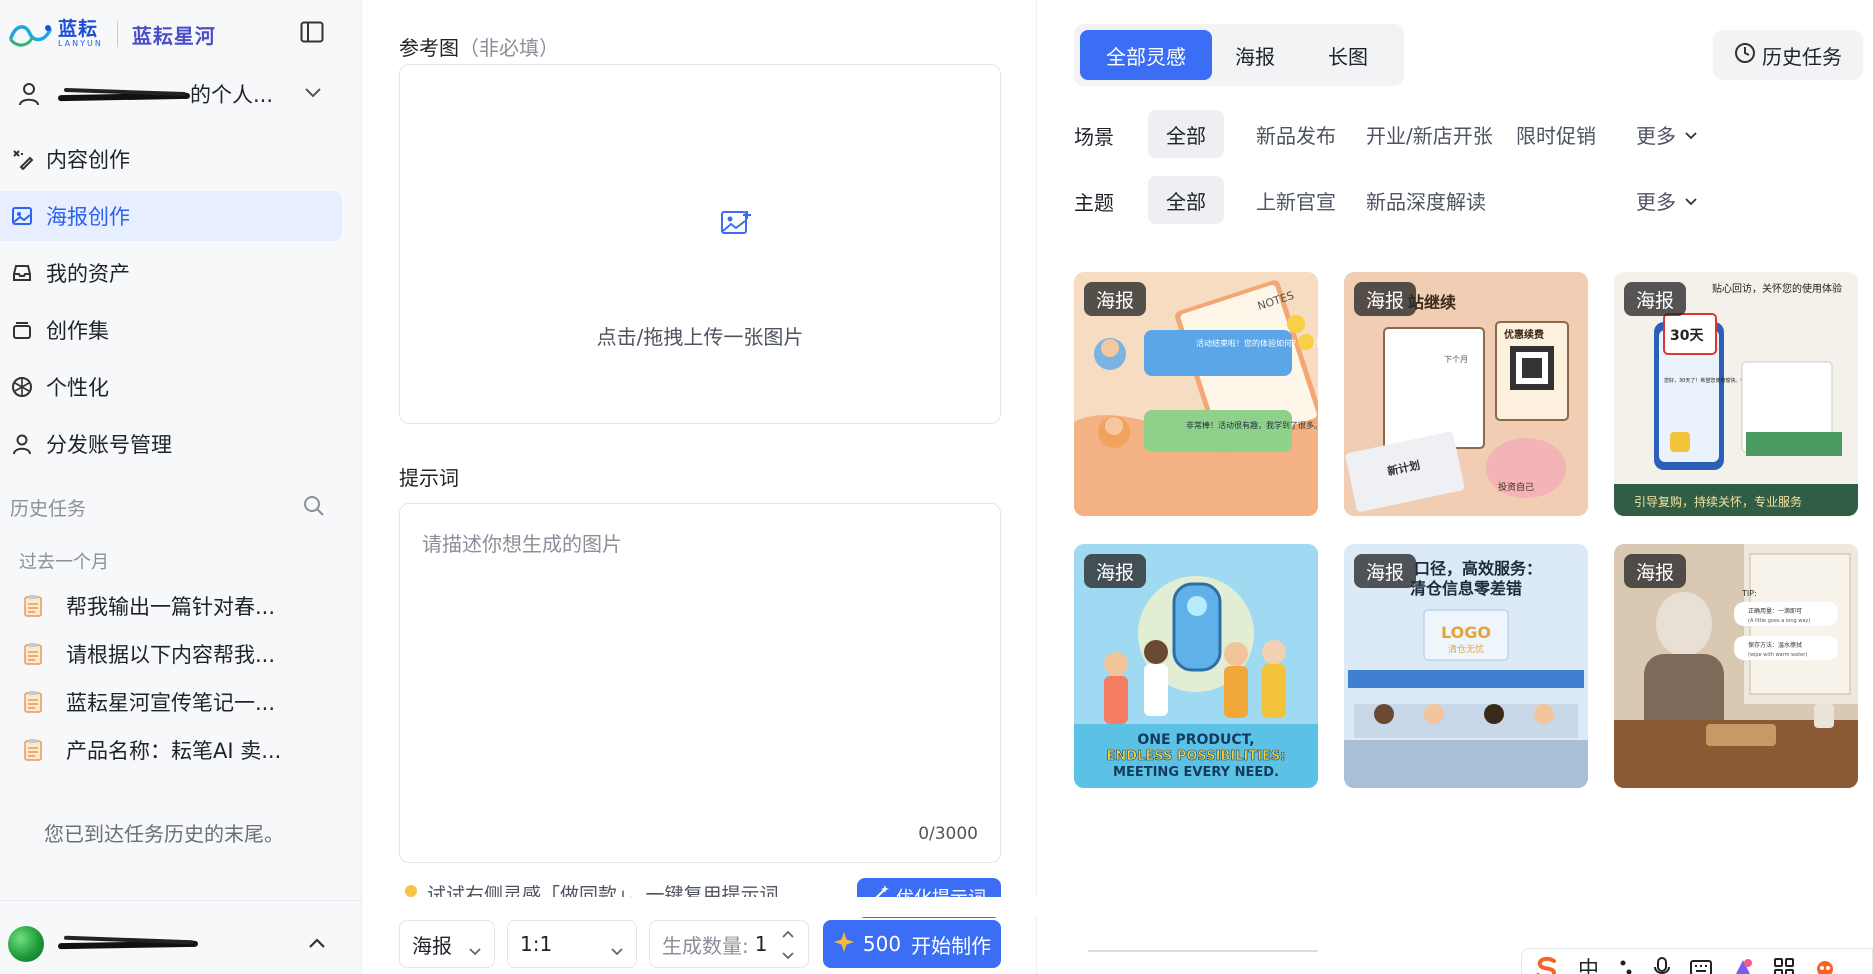  I want to click on nav-label: 创作集, so click(77, 331).